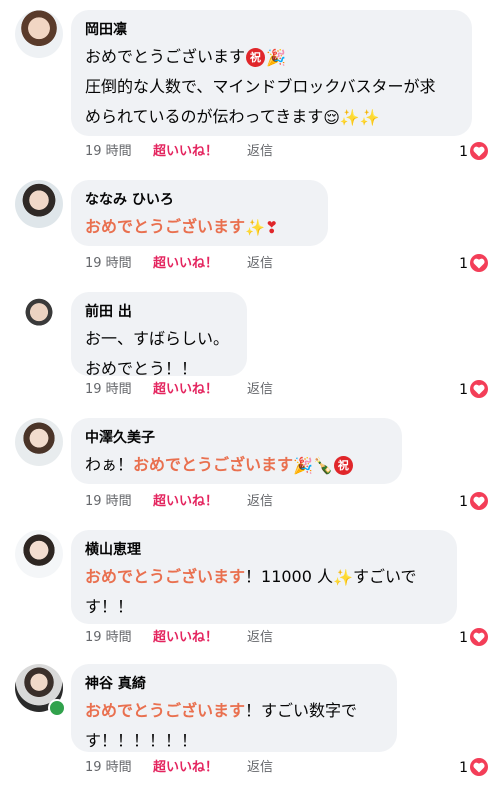  I want to click on comment-text-segment: ！11000 人, so click(289, 576).